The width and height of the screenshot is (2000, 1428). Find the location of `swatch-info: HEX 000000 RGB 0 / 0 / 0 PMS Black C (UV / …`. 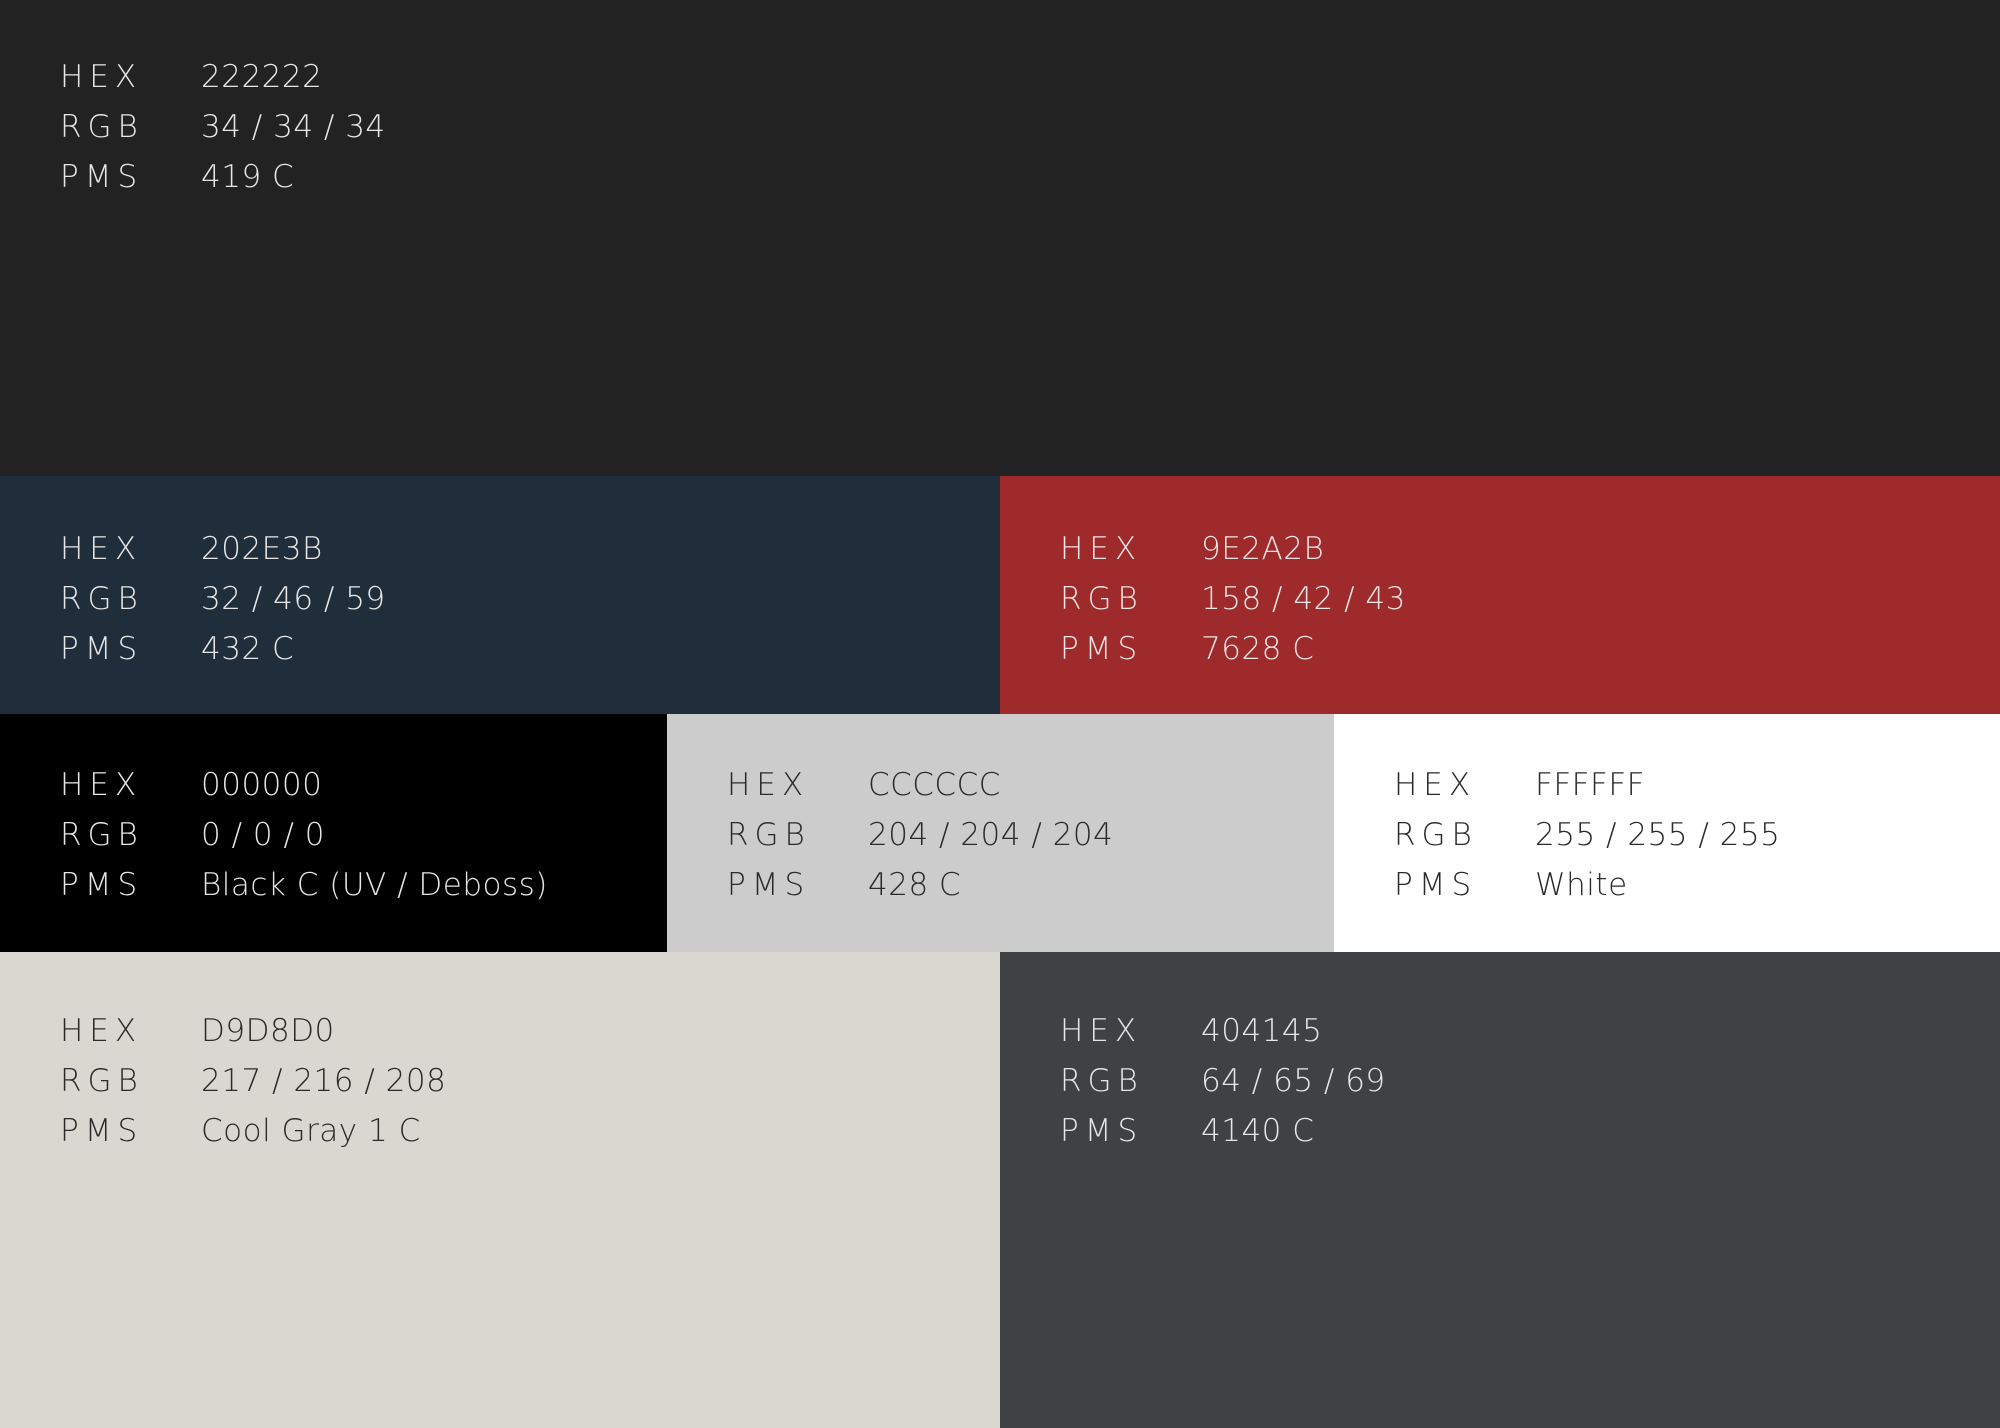

swatch-info: HEX 000000 RGB 0 / 0 / 0 PMS Black C (UV / … is located at coordinates (304, 835).